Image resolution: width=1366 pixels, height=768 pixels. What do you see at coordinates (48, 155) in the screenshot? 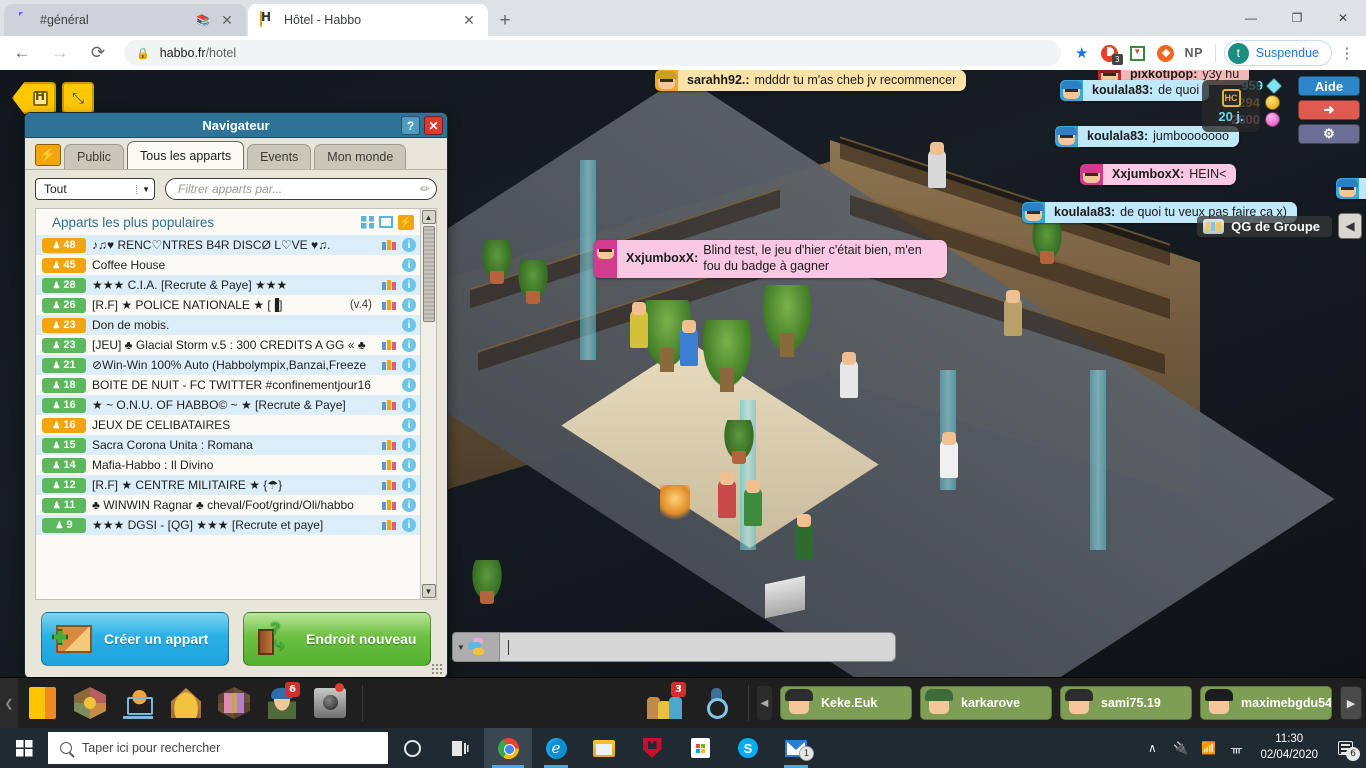
I see `bolt-tab-icon: ⚡` at bounding box center [48, 155].